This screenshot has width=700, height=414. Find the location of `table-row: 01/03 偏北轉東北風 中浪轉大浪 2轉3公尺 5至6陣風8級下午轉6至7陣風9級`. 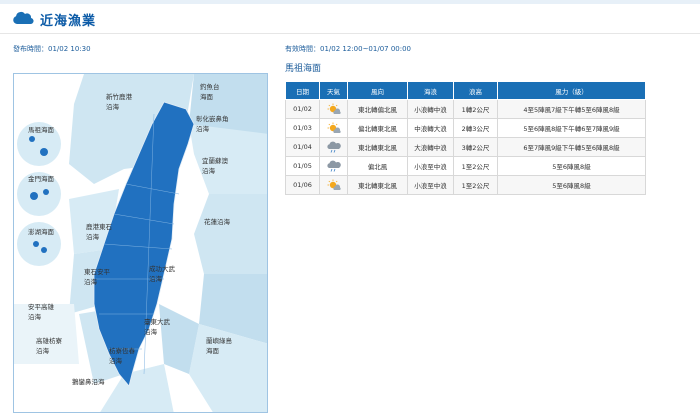

table-row: 01/03 偏北轉東北風 中浪轉大浪 2轉3公尺 5至6陣風8級下午轉6至7陣風9級 is located at coordinates (465, 128).